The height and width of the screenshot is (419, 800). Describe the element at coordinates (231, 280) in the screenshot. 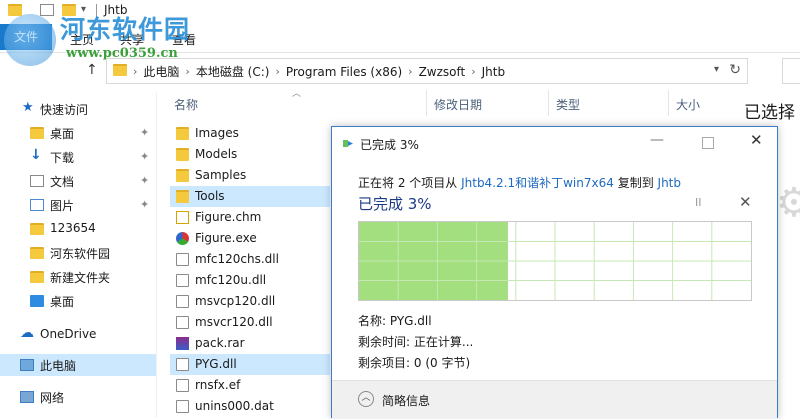

I see `file-name: mfc120u.dll` at that location.